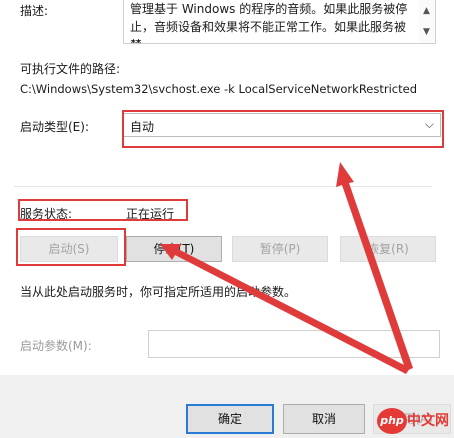  What do you see at coordinates (392, 421) in the screenshot?
I see `php-logo-icon: php` at bounding box center [392, 421].